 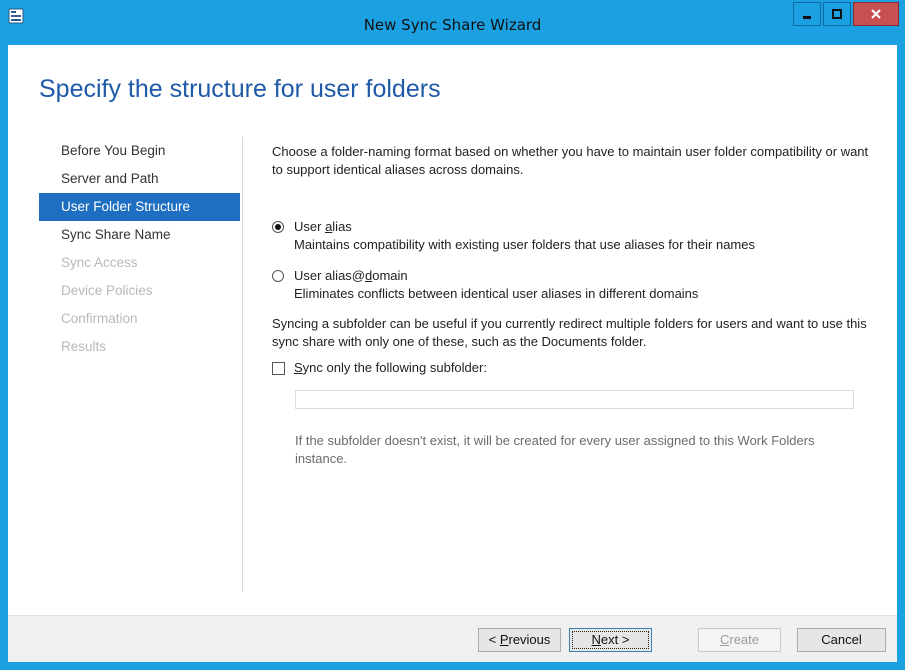 What do you see at coordinates (452, 25) in the screenshot?
I see `window-title: New Sync Share Wizard` at bounding box center [452, 25].